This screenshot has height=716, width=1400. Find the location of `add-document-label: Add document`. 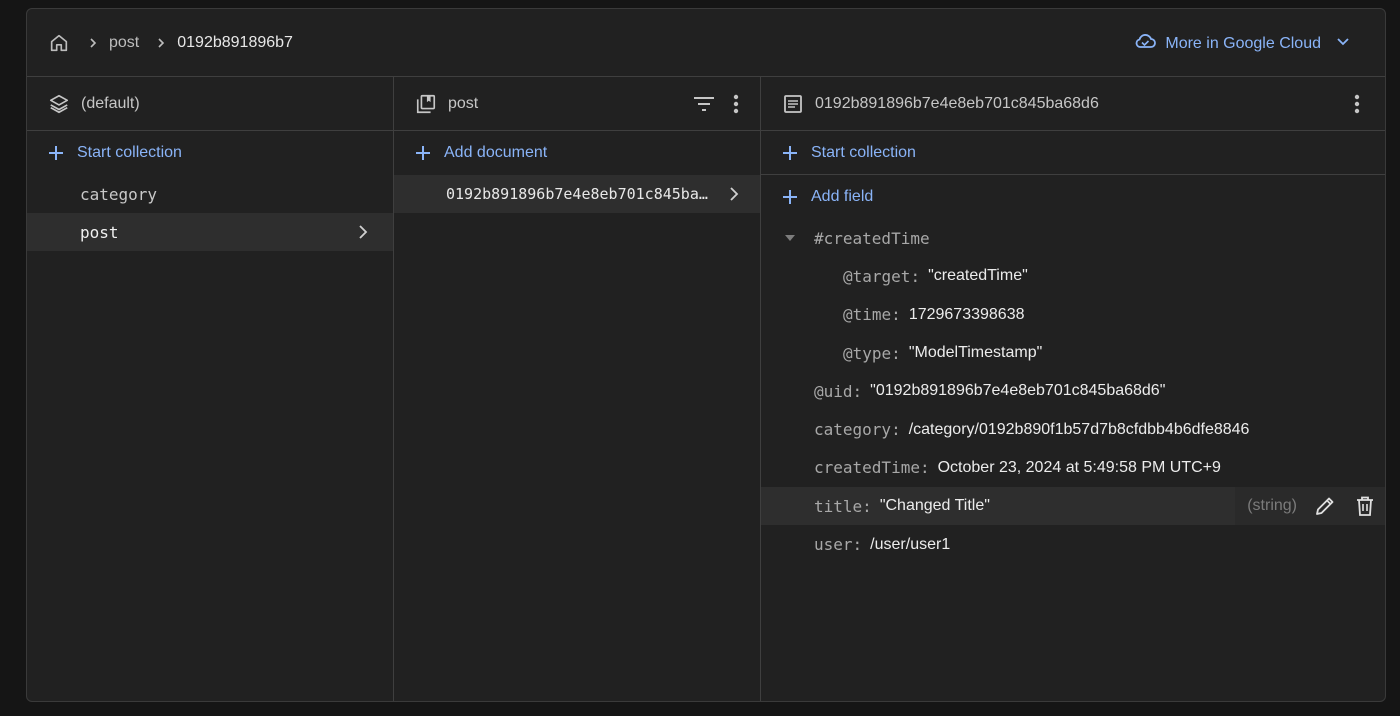

add-document-label: Add document is located at coordinates (496, 152).